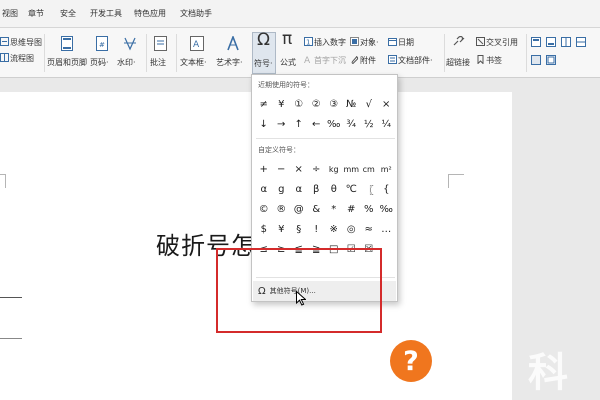 The image size is (600, 400). What do you see at coordinates (480, 59) in the screenshot?
I see `bookmark-icon` at bounding box center [480, 59].